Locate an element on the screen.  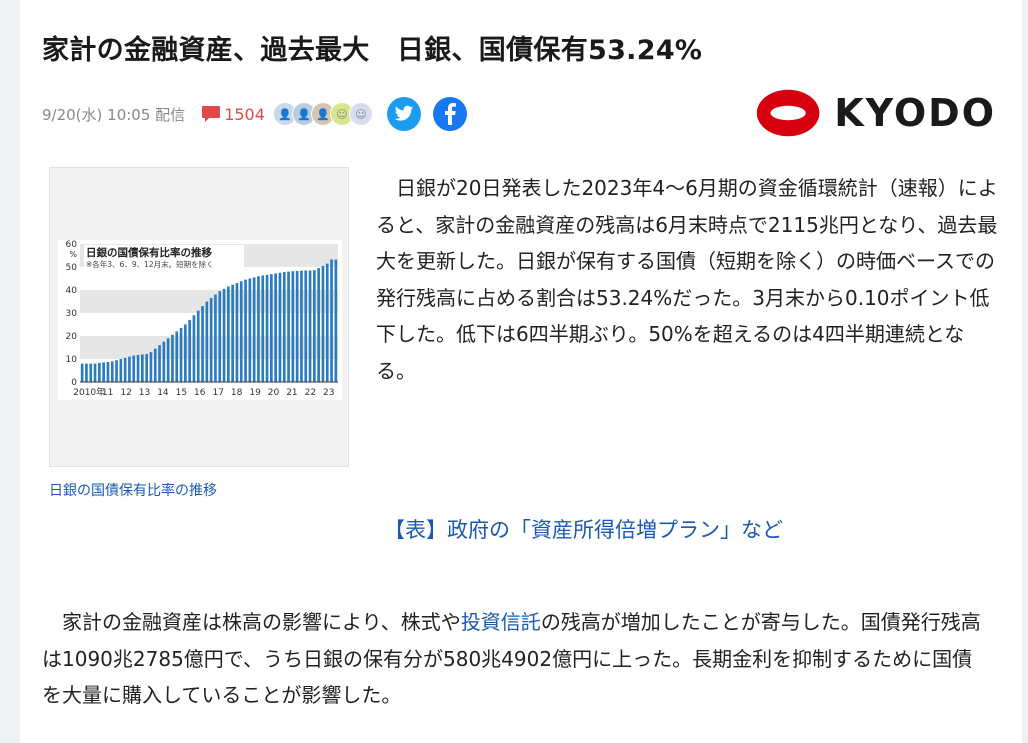
publish-datetime: 9/20(水) 10:05 is located at coordinates (96, 114).